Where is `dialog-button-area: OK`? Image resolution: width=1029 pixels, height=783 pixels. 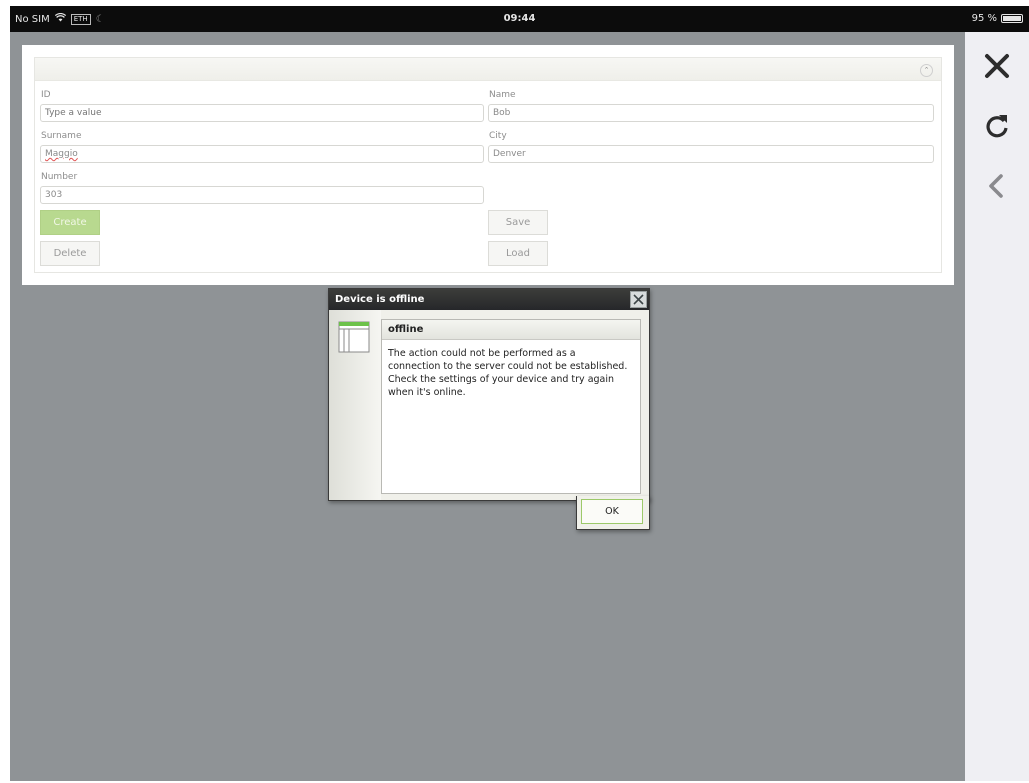 dialog-button-area: OK is located at coordinates (613, 513).